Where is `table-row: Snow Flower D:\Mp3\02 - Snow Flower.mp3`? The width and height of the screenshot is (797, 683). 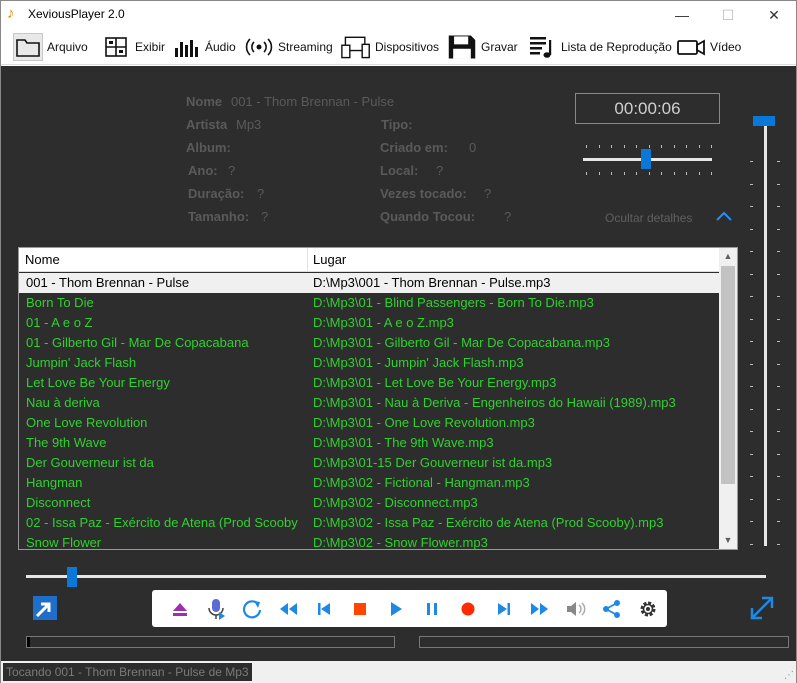 table-row: Snow Flower D:\Mp3\02 - Snow Flower.mp3 is located at coordinates (369, 541).